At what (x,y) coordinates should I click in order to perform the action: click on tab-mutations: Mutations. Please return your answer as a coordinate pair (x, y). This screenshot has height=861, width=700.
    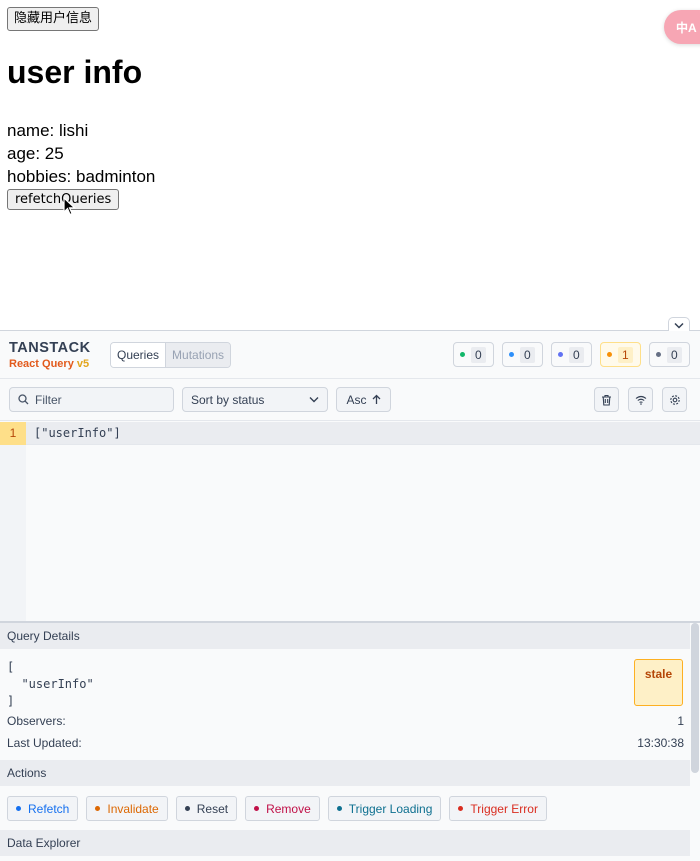
    Looking at the image, I should click on (198, 355).